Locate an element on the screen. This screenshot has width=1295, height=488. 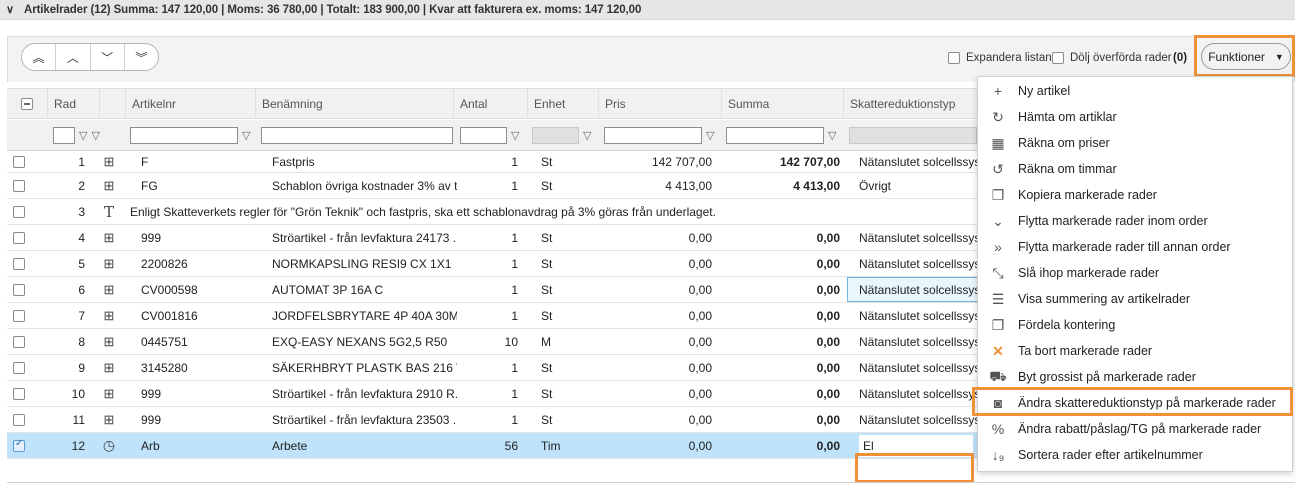
cell-artikelnr: FG is located at coordinates (201, 185).